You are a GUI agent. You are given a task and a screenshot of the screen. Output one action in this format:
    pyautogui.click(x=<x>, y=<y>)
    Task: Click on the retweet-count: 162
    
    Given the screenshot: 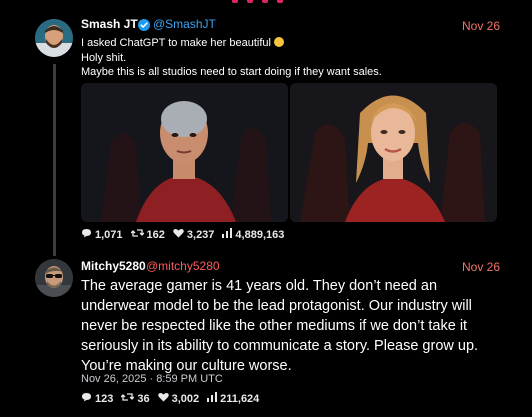 What is the action you would take?
    pyautogui.click(x=155, y=234)
    